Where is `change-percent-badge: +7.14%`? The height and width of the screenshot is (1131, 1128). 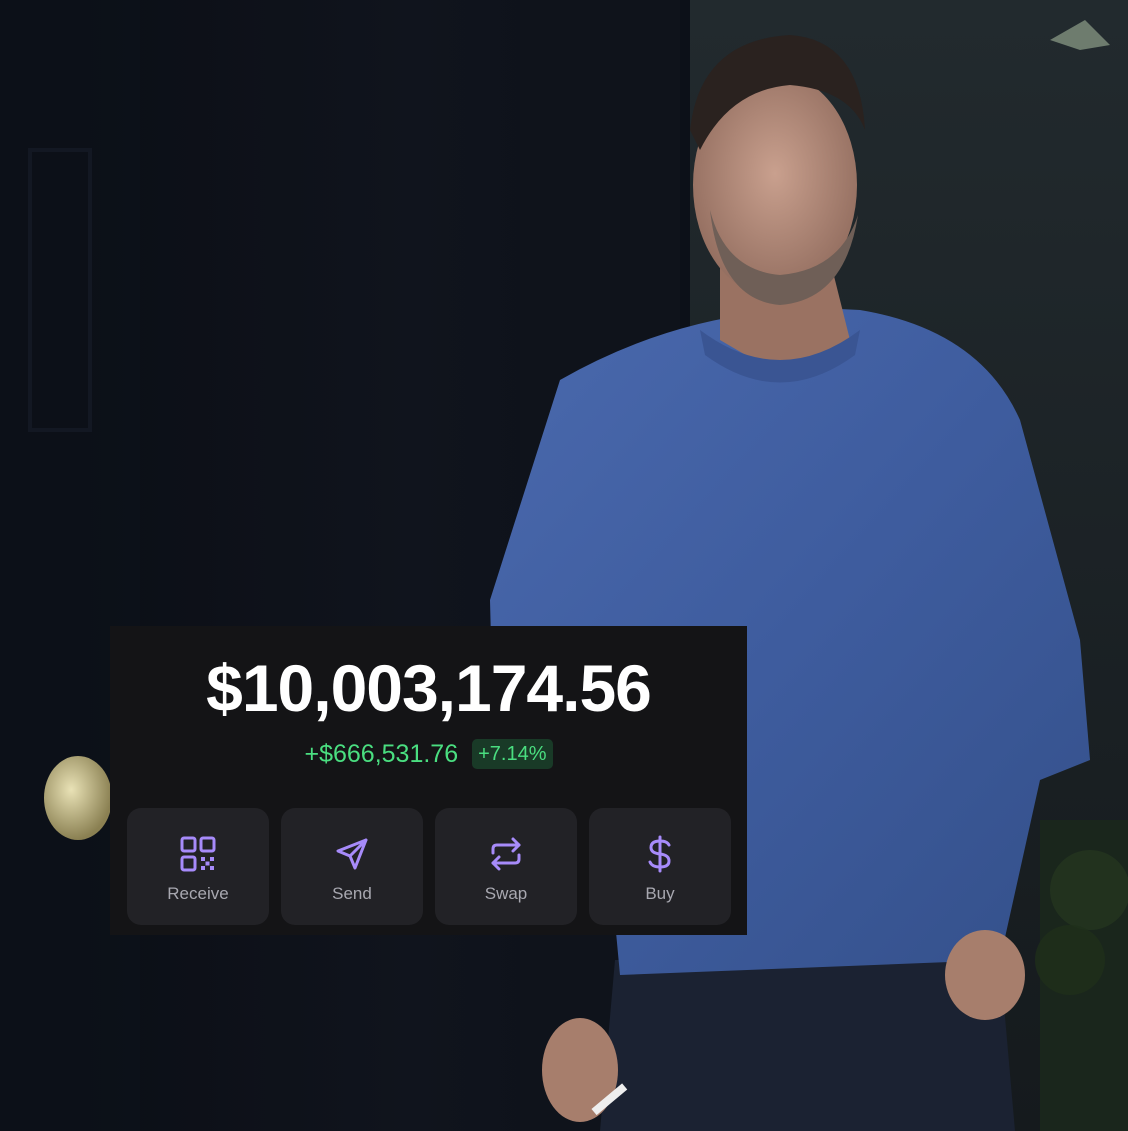
change-percent-badge: +7.14% is located at coordinates (512, 754).